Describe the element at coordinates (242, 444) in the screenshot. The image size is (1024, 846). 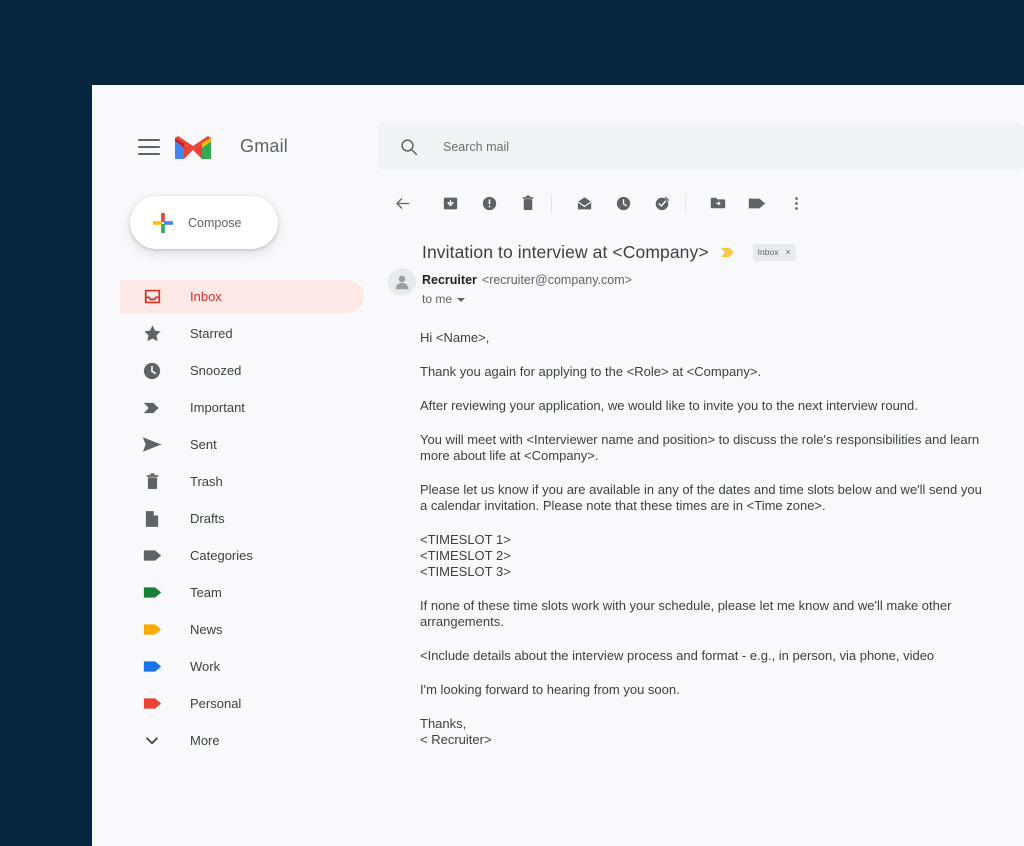
I see `sidebar-item-sent: Sent` at that location.